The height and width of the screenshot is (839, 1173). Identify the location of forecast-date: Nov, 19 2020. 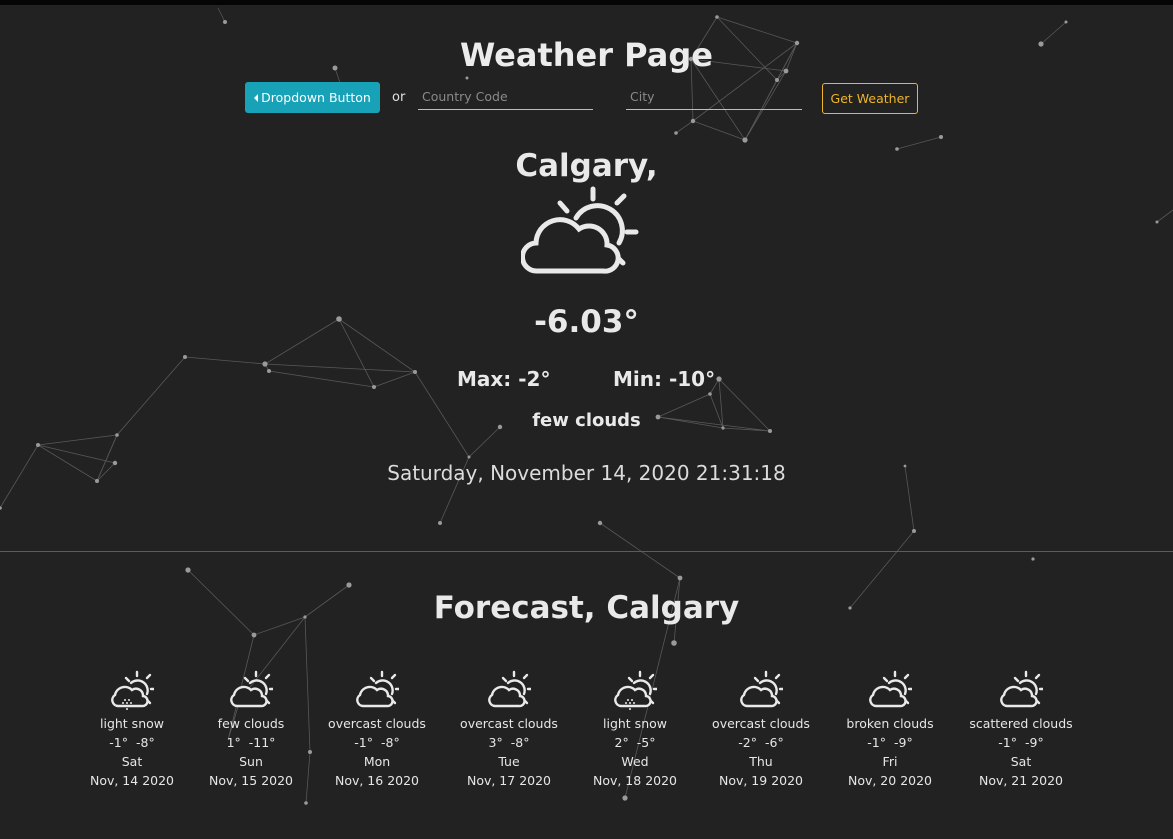
(761, 780).